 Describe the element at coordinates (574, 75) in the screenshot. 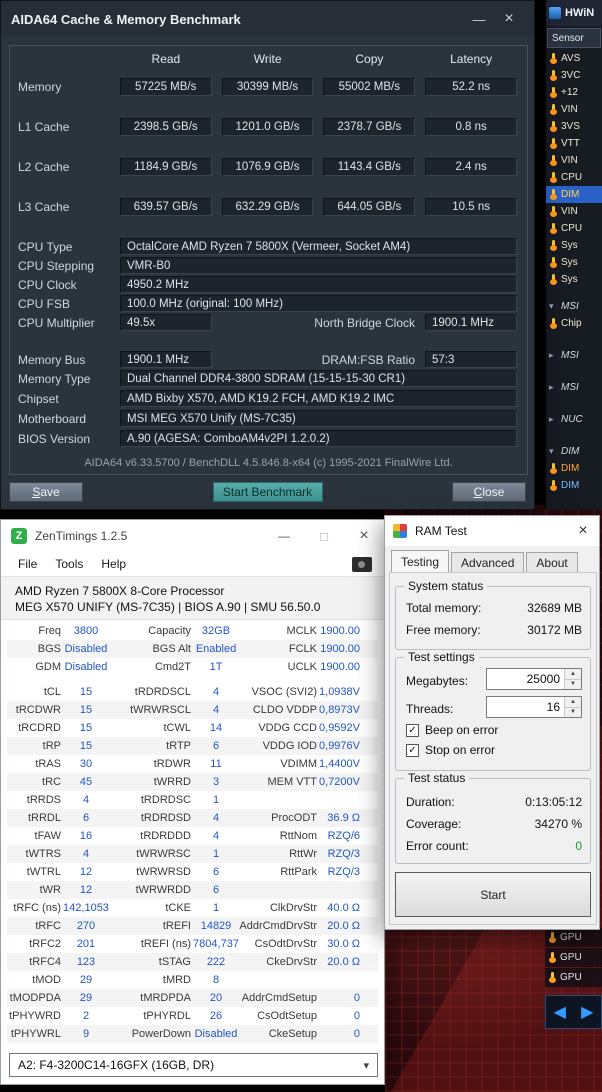

I see `sensor-item: 3VC` at that location.